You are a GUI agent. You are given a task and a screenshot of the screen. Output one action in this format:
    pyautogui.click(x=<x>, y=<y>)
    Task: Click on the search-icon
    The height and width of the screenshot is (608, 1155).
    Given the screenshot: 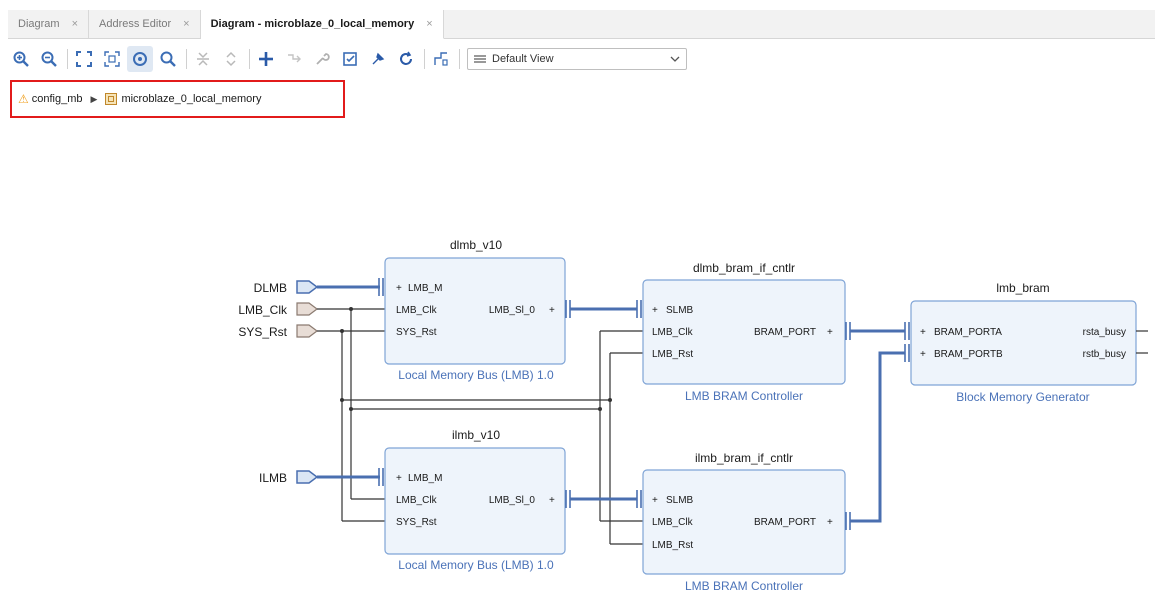 What is the action you would take?
    pyautogui.click(x=168, y=59)
    